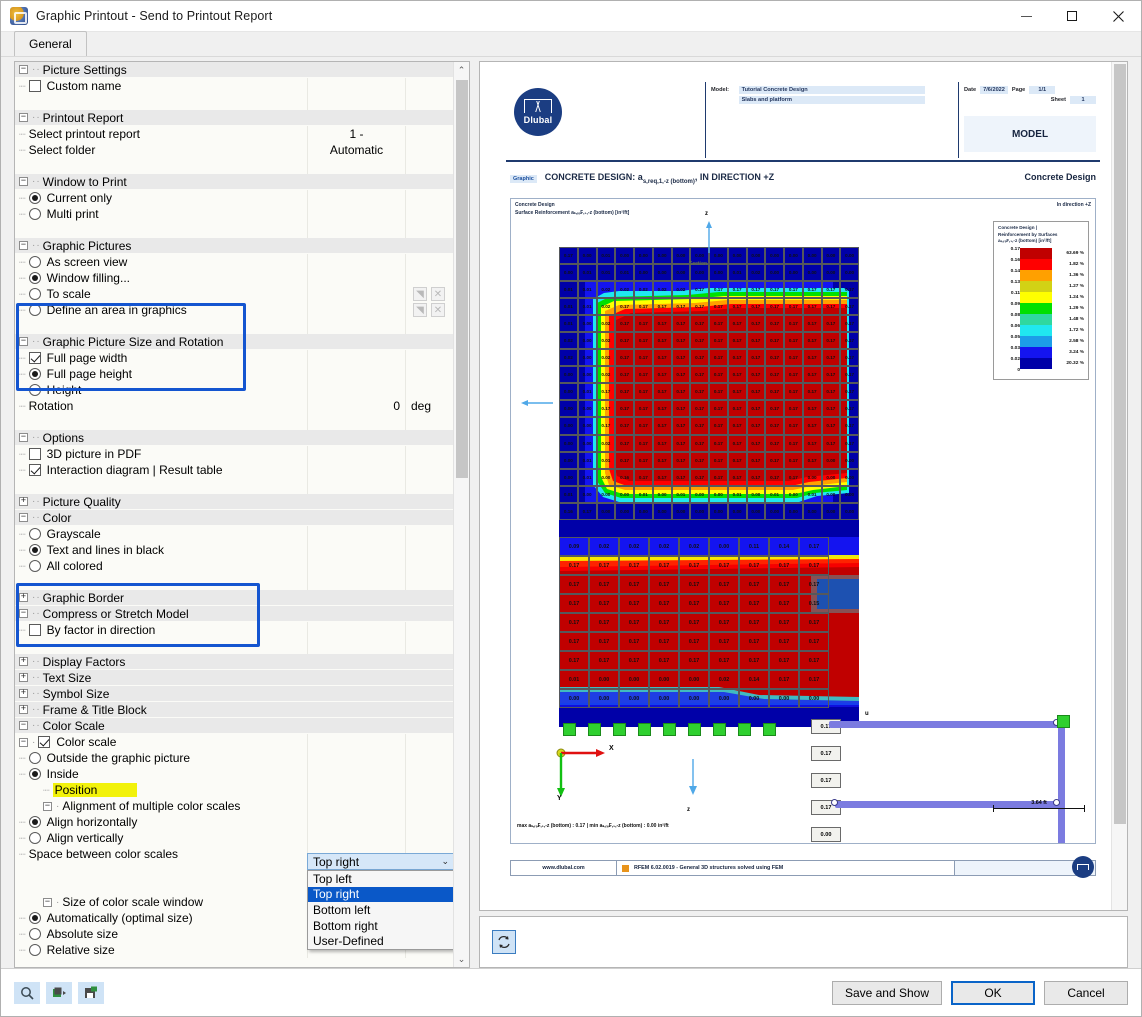  What do you see at coordinates (380, 926) in the screenshot?
I see `dropdown-option-bottom-right: Bottom right` at bounding box center [380, 926].